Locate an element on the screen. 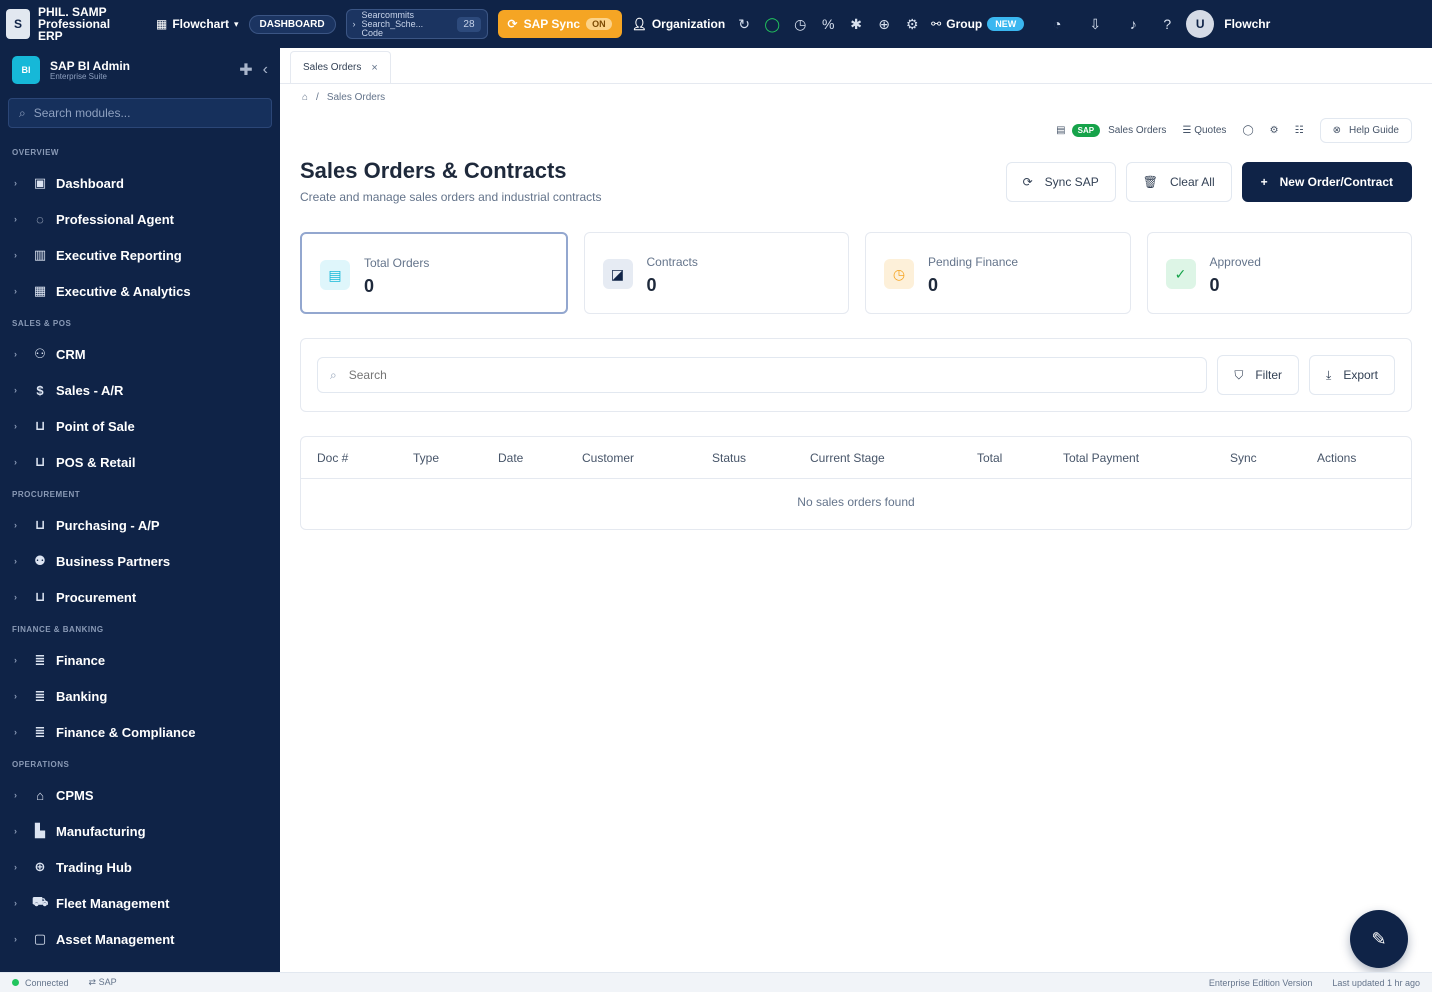 The height and width of the screenshot is (992, 1432). column-status: Status is located at coordinates (729, 458).